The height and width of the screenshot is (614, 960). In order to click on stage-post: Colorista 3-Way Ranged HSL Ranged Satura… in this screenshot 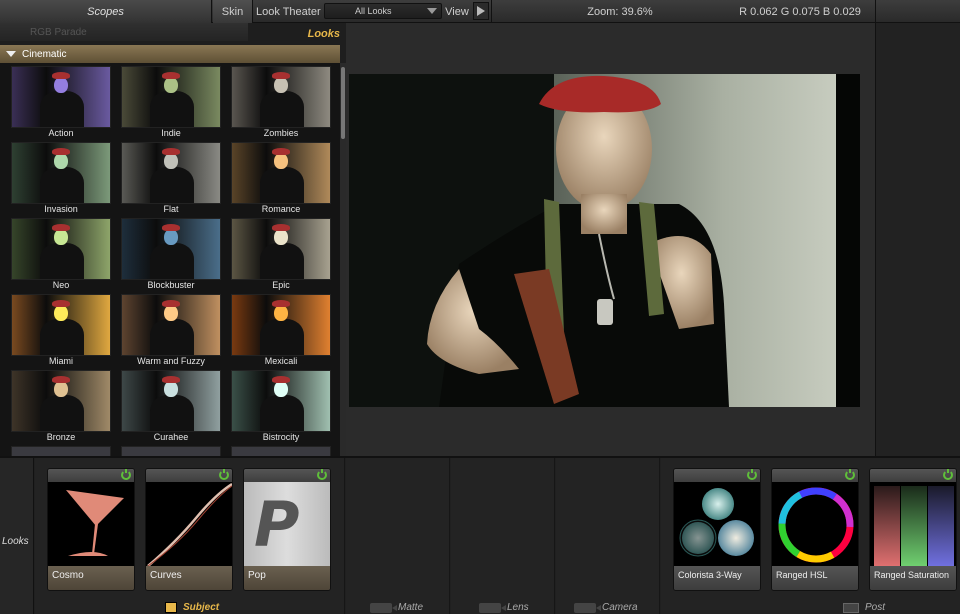, I will do `click(810, 536)`.